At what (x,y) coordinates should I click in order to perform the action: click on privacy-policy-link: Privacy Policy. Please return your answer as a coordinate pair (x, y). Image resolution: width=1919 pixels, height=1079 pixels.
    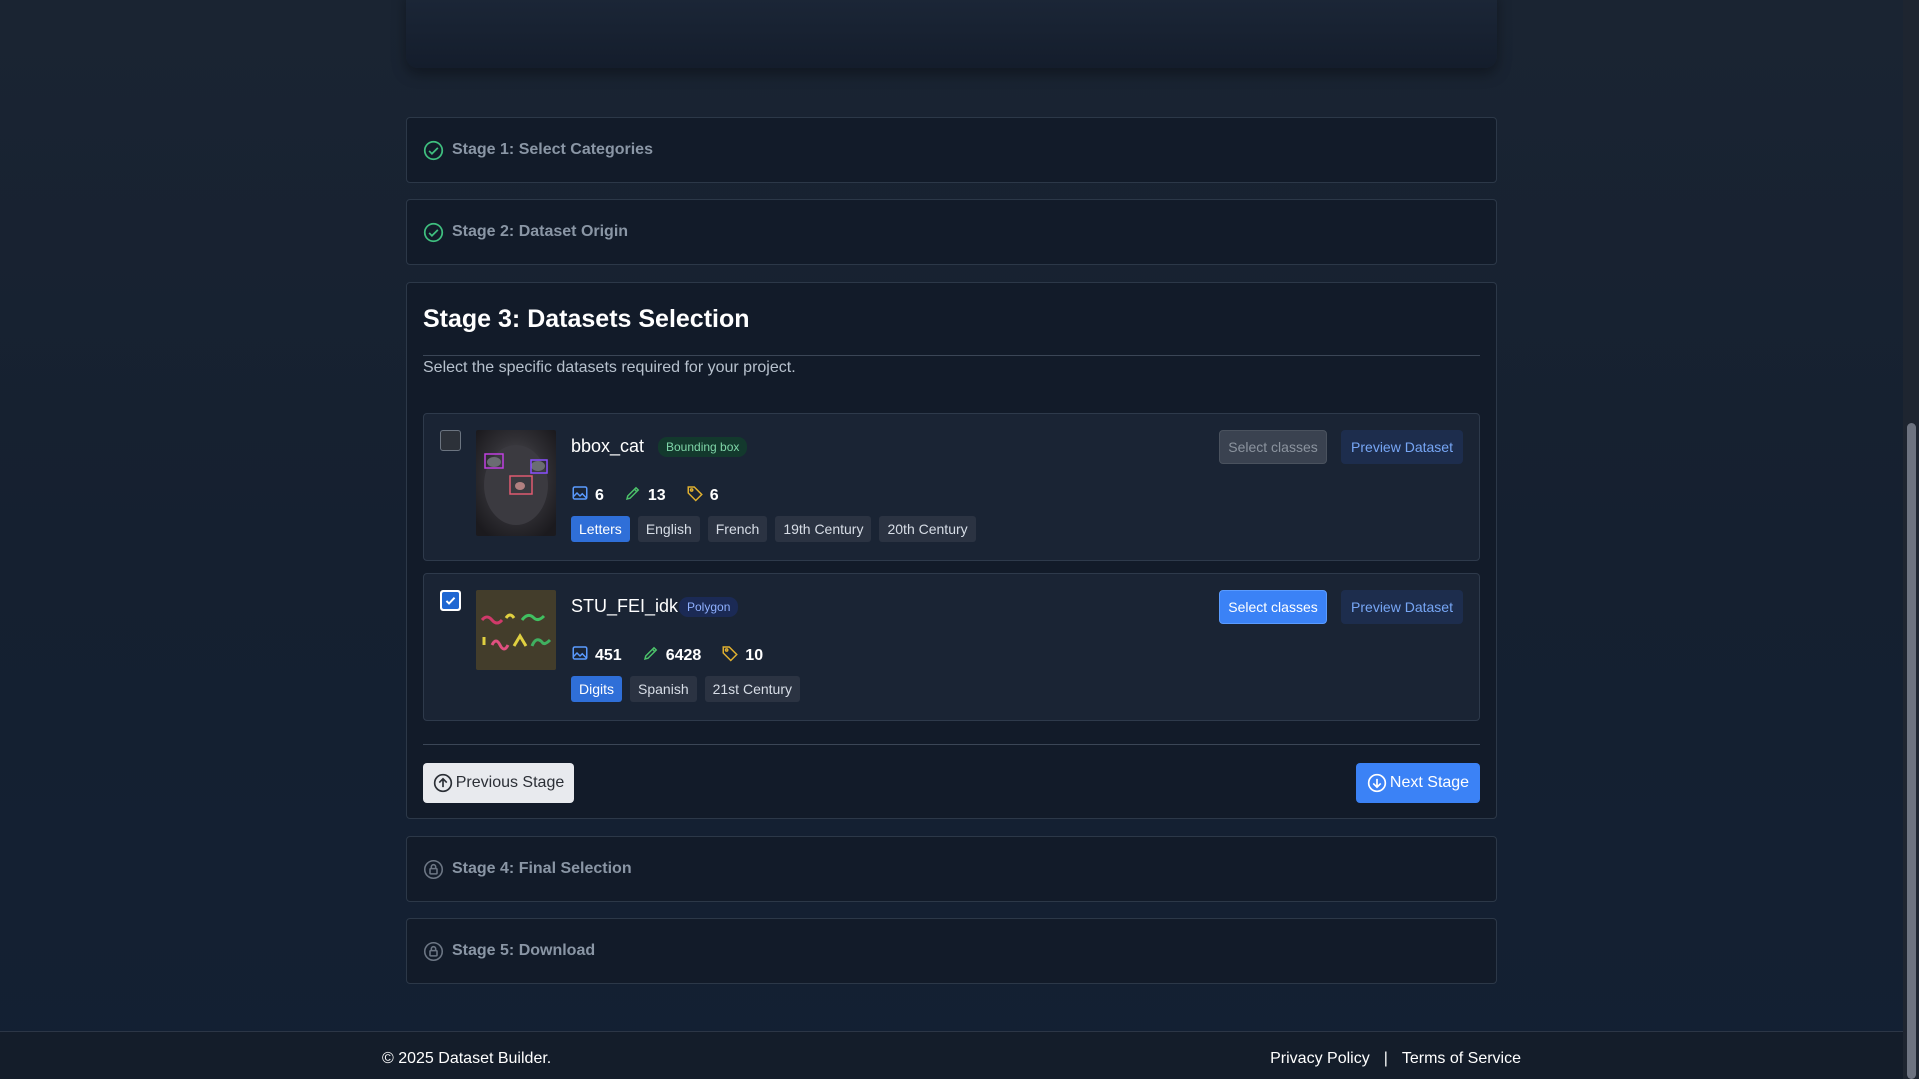
    Looking at the image, I should click on (1320, 1059).